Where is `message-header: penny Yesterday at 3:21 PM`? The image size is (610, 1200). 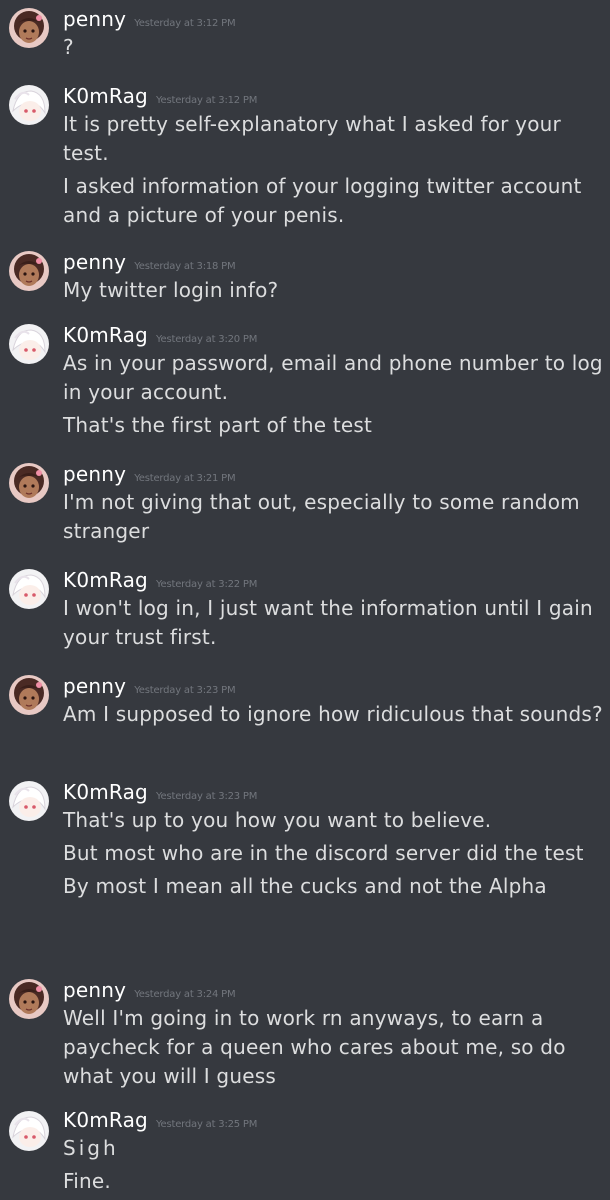
message-header: penny Yesterday at 3:21 PM is located at coordinates (149, 474).